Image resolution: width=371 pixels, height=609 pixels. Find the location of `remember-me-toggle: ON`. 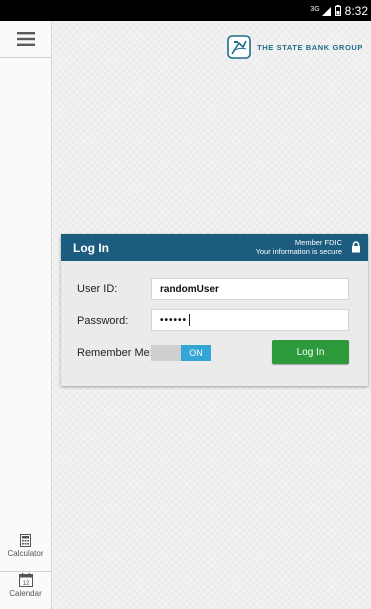

remember-me-toggle: ON is located at coordinates (181, 353).